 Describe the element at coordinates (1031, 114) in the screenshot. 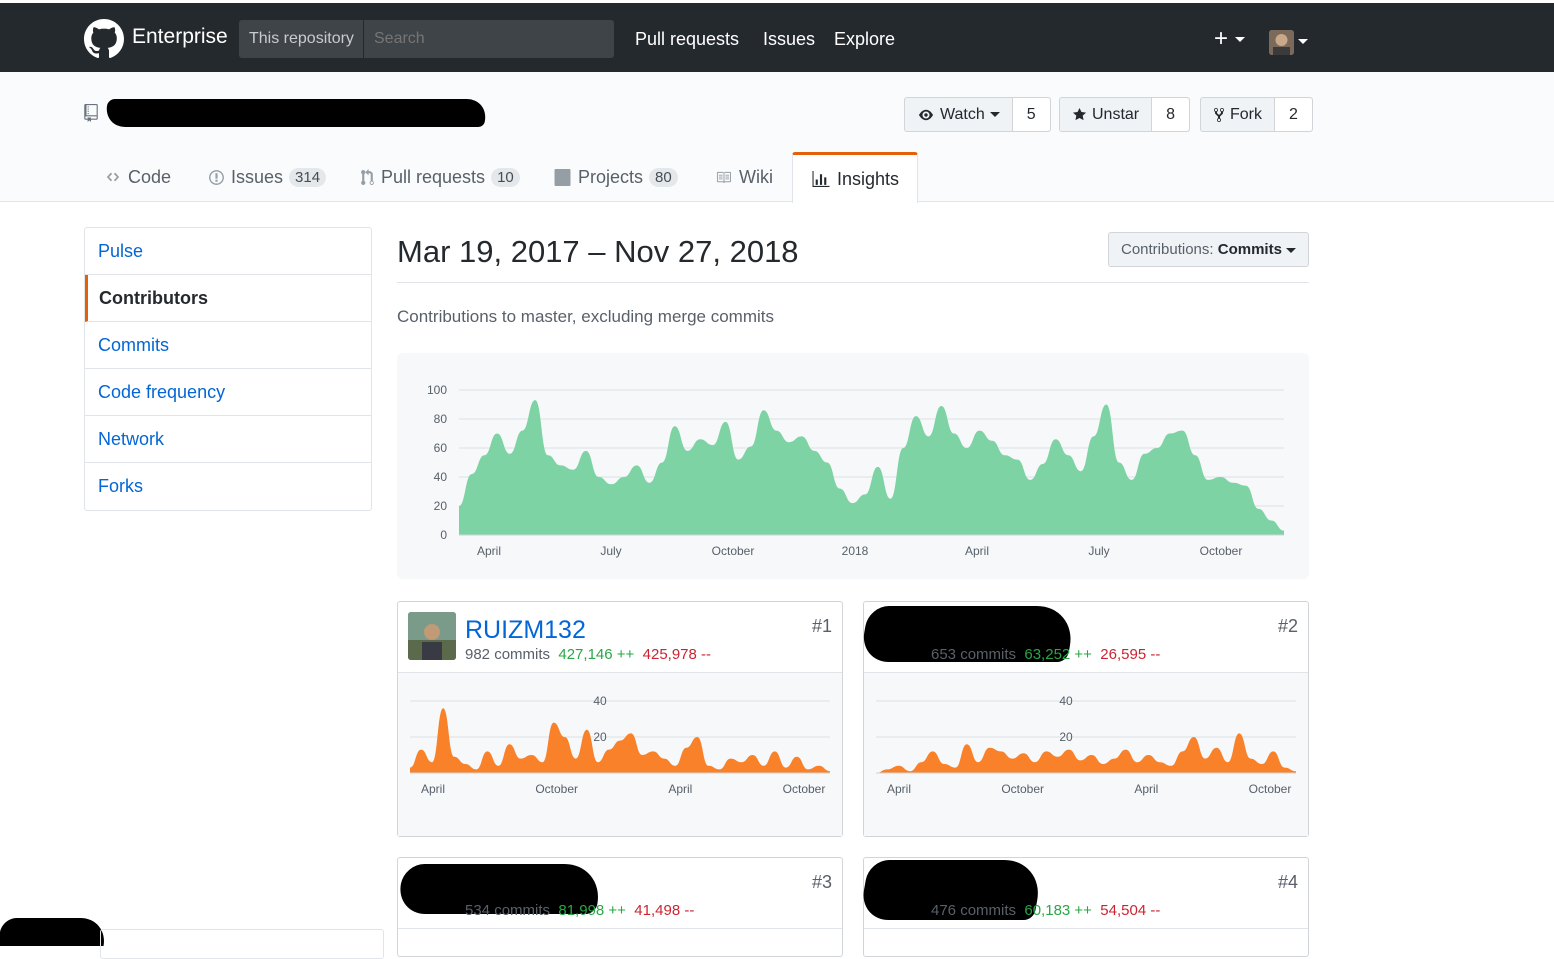

I see `watch-count: 5` at that location.